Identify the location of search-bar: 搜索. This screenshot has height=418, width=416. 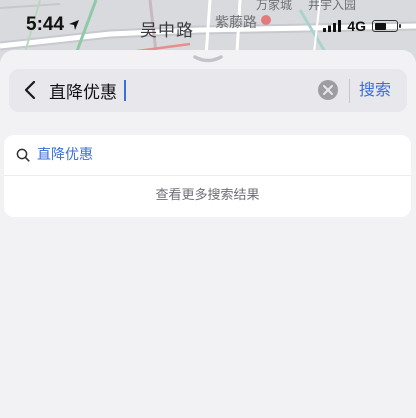
(208, 90).